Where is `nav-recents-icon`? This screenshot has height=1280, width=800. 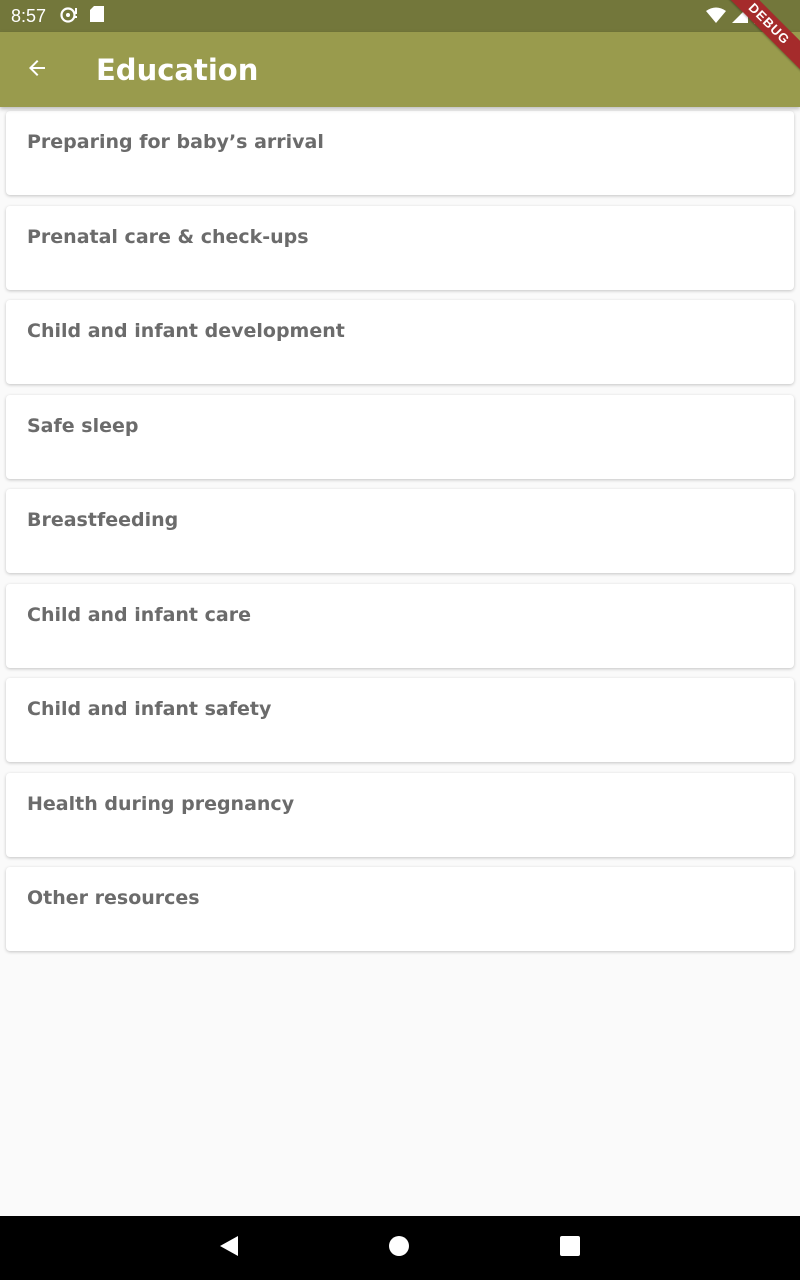
nav-recents-icon is located at coordinates (570, 1248).